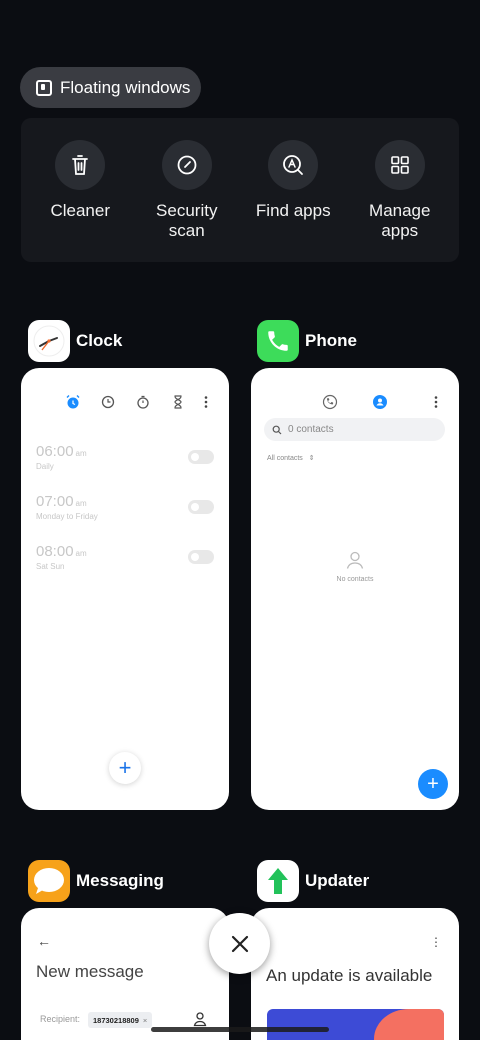 This screenshot has height=1040, width=480. What do you see at coordinates (49, 881) in the screenshot?
I see `messaging-app-icon` at bounding box center [49, 881].